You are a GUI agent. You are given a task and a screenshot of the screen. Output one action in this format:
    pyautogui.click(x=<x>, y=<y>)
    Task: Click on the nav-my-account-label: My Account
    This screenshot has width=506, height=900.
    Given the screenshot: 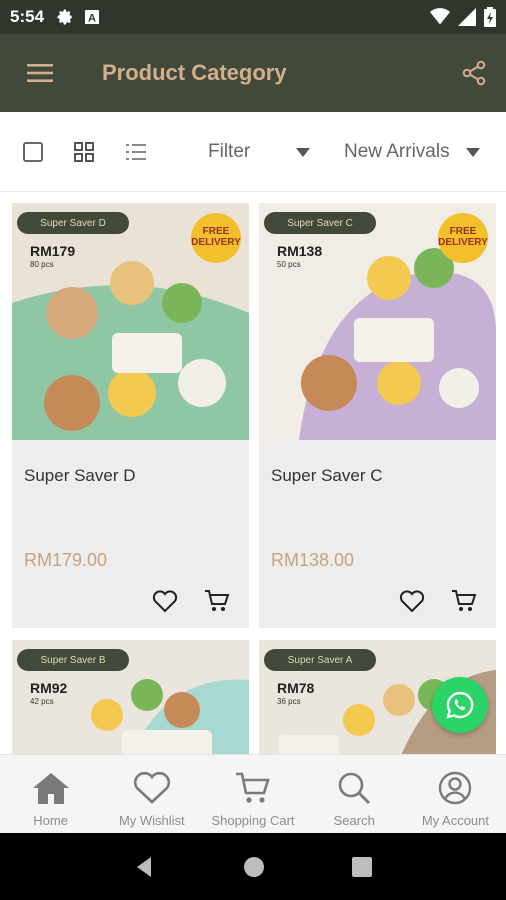 What is the action you would take?
    pyautogui.click(x=455, y=820)
    